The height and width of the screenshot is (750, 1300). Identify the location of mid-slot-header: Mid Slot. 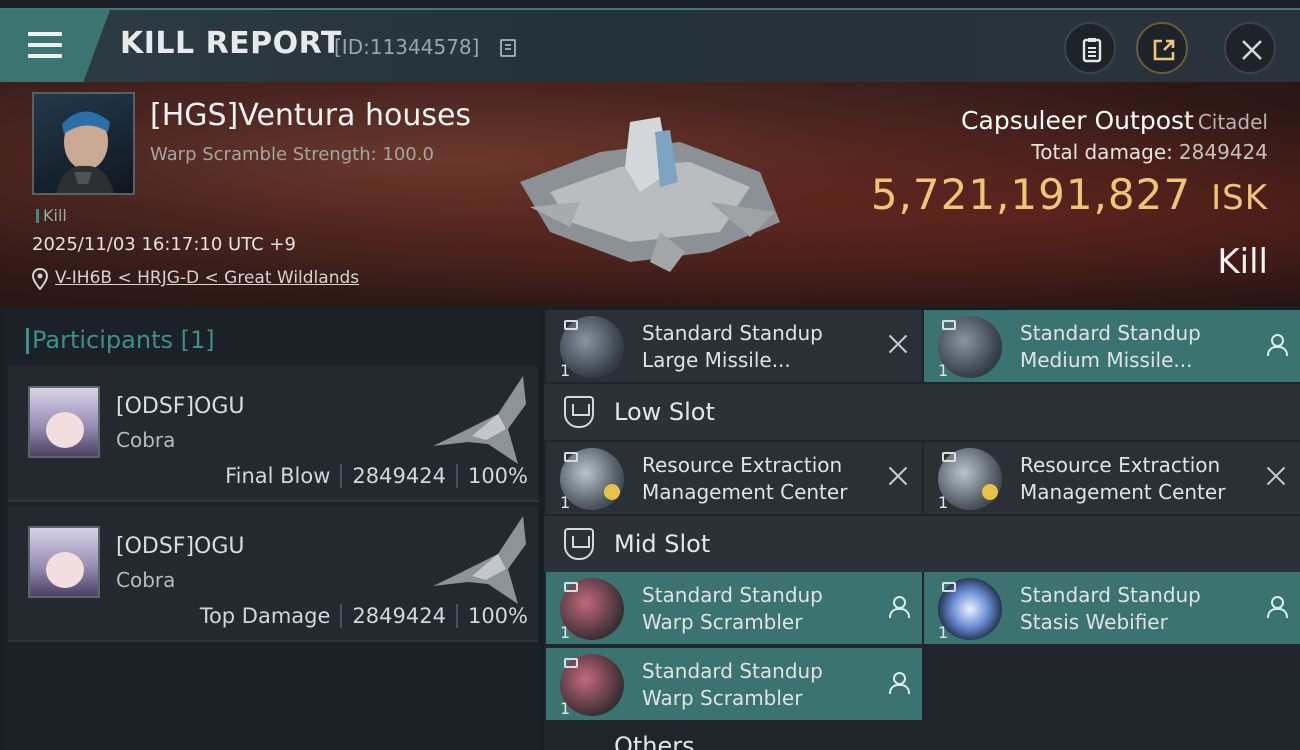
(922, 544).